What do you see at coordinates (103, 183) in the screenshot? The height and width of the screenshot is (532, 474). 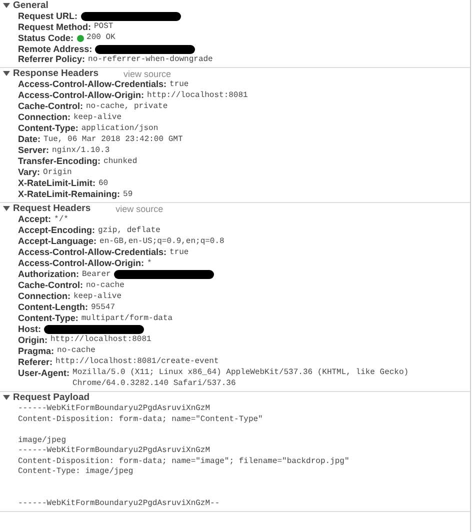 I see `header-value: 60` at bounding box center [103, 183].